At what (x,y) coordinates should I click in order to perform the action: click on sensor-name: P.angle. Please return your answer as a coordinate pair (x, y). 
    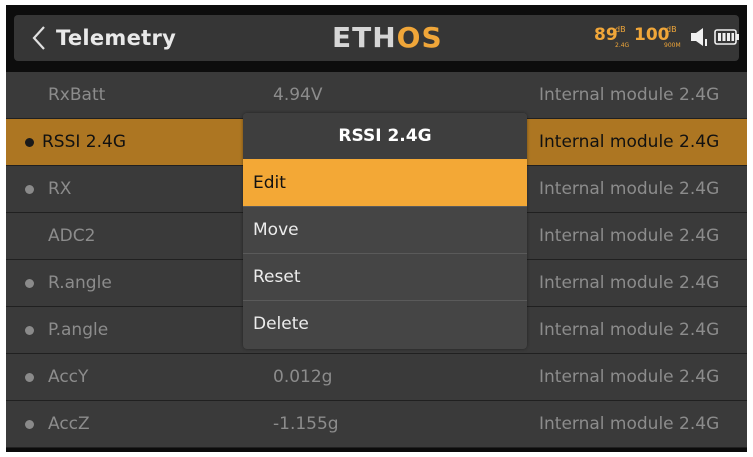
    Looking at the image, I should click on (78, 330).